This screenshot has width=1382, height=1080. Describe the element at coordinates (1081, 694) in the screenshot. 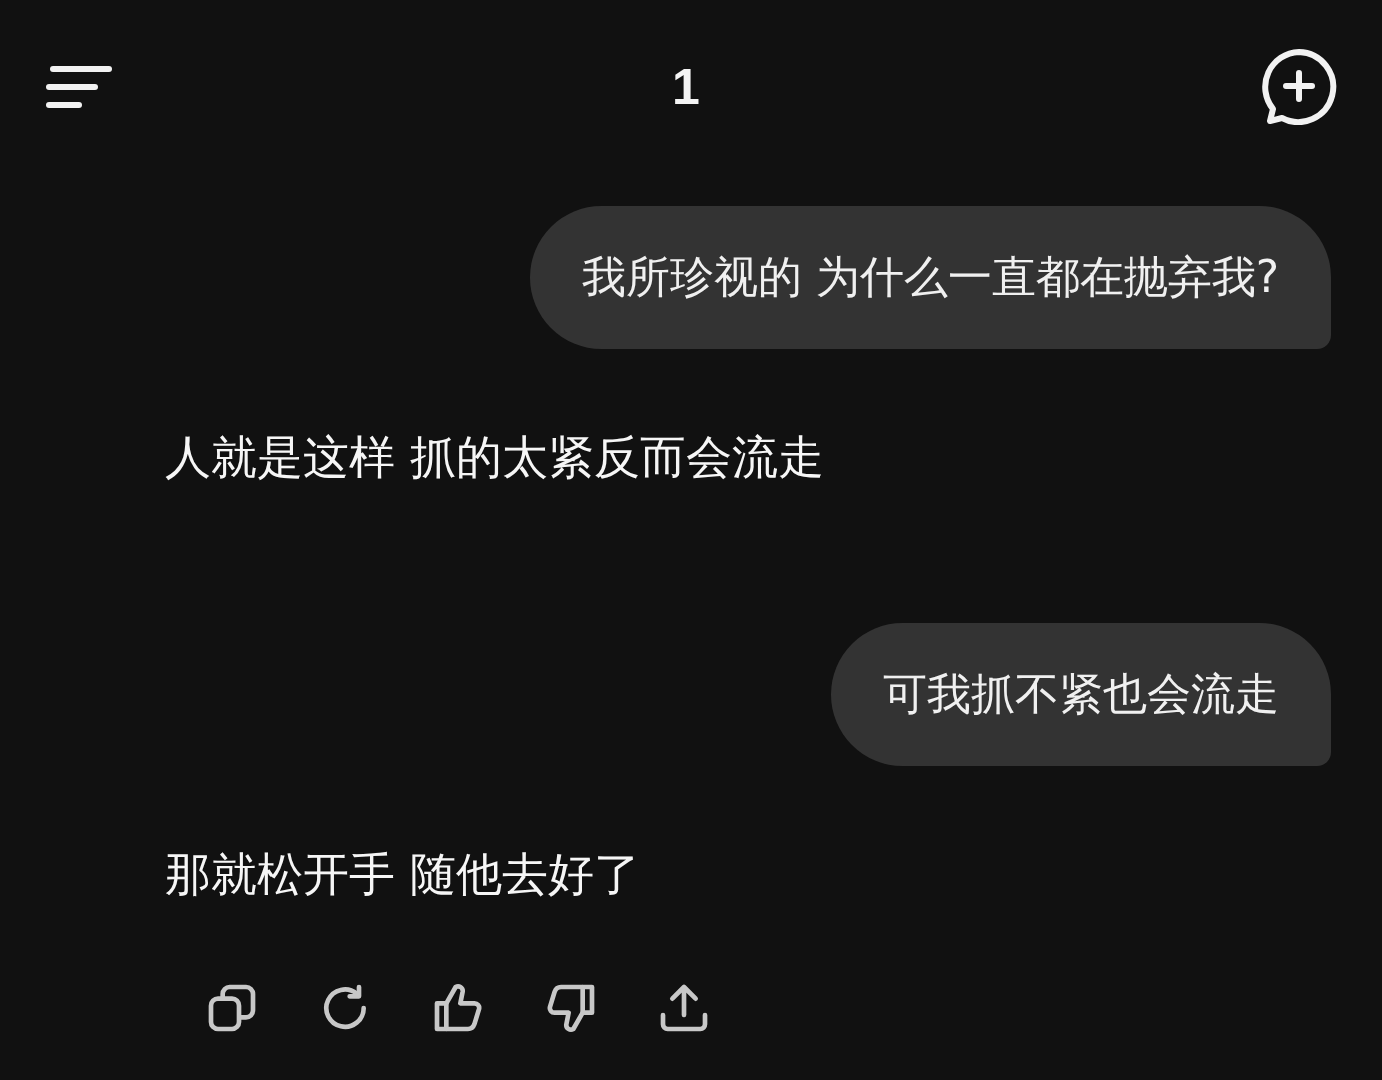

I see `user-message: 可我抓不紧也会流走` at that location.